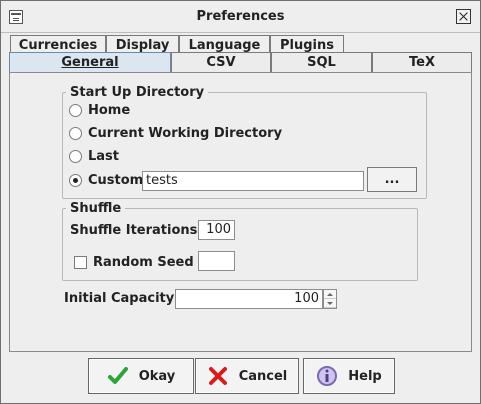 This screenshot has width=481, height=404. I want to click on cancel-button: Cancel, so click(247, 376).